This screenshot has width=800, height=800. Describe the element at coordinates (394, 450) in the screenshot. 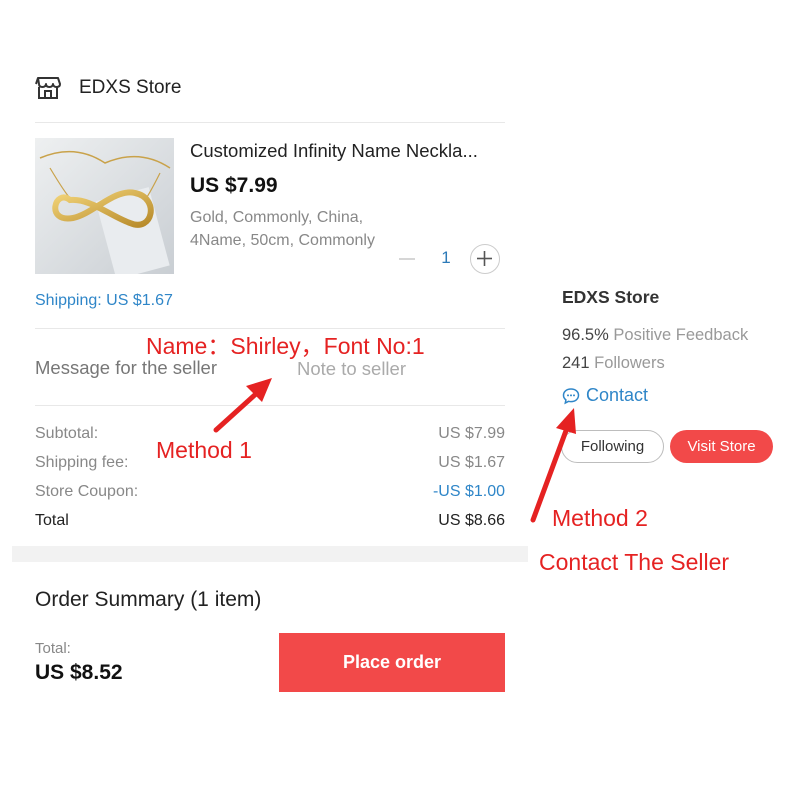

I see `annotation-arrows` at that location.